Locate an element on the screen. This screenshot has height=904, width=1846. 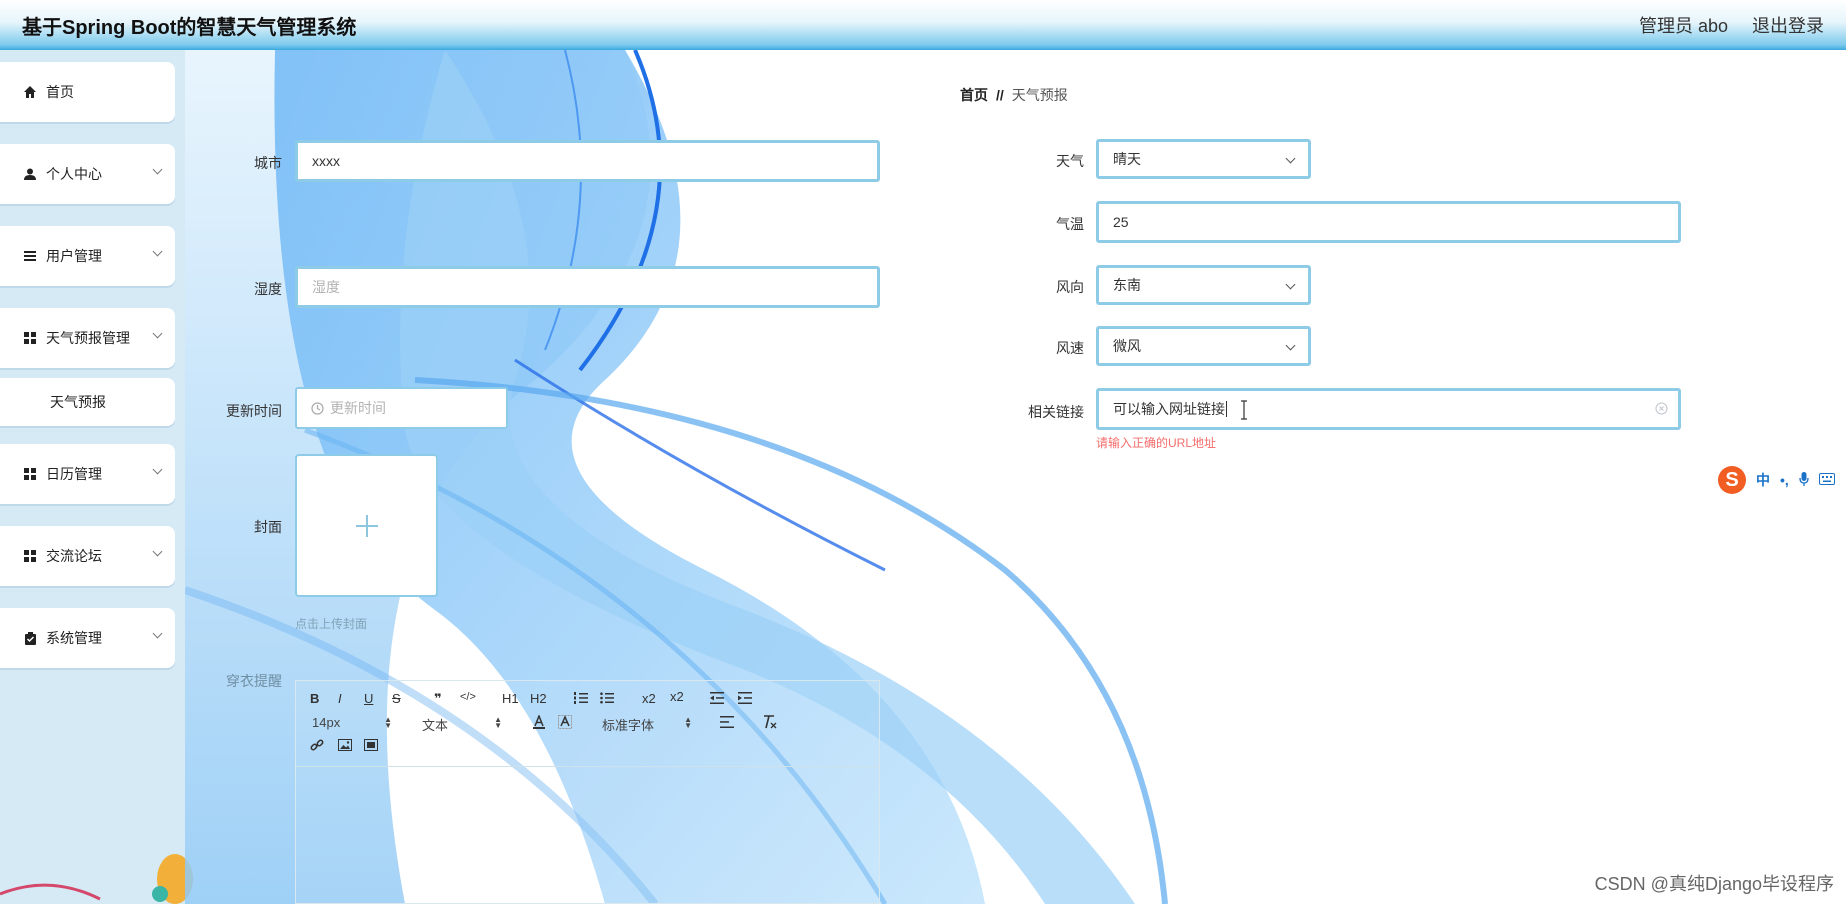
sidebar-item-home: 首页 is located at coordinates (87, 92).